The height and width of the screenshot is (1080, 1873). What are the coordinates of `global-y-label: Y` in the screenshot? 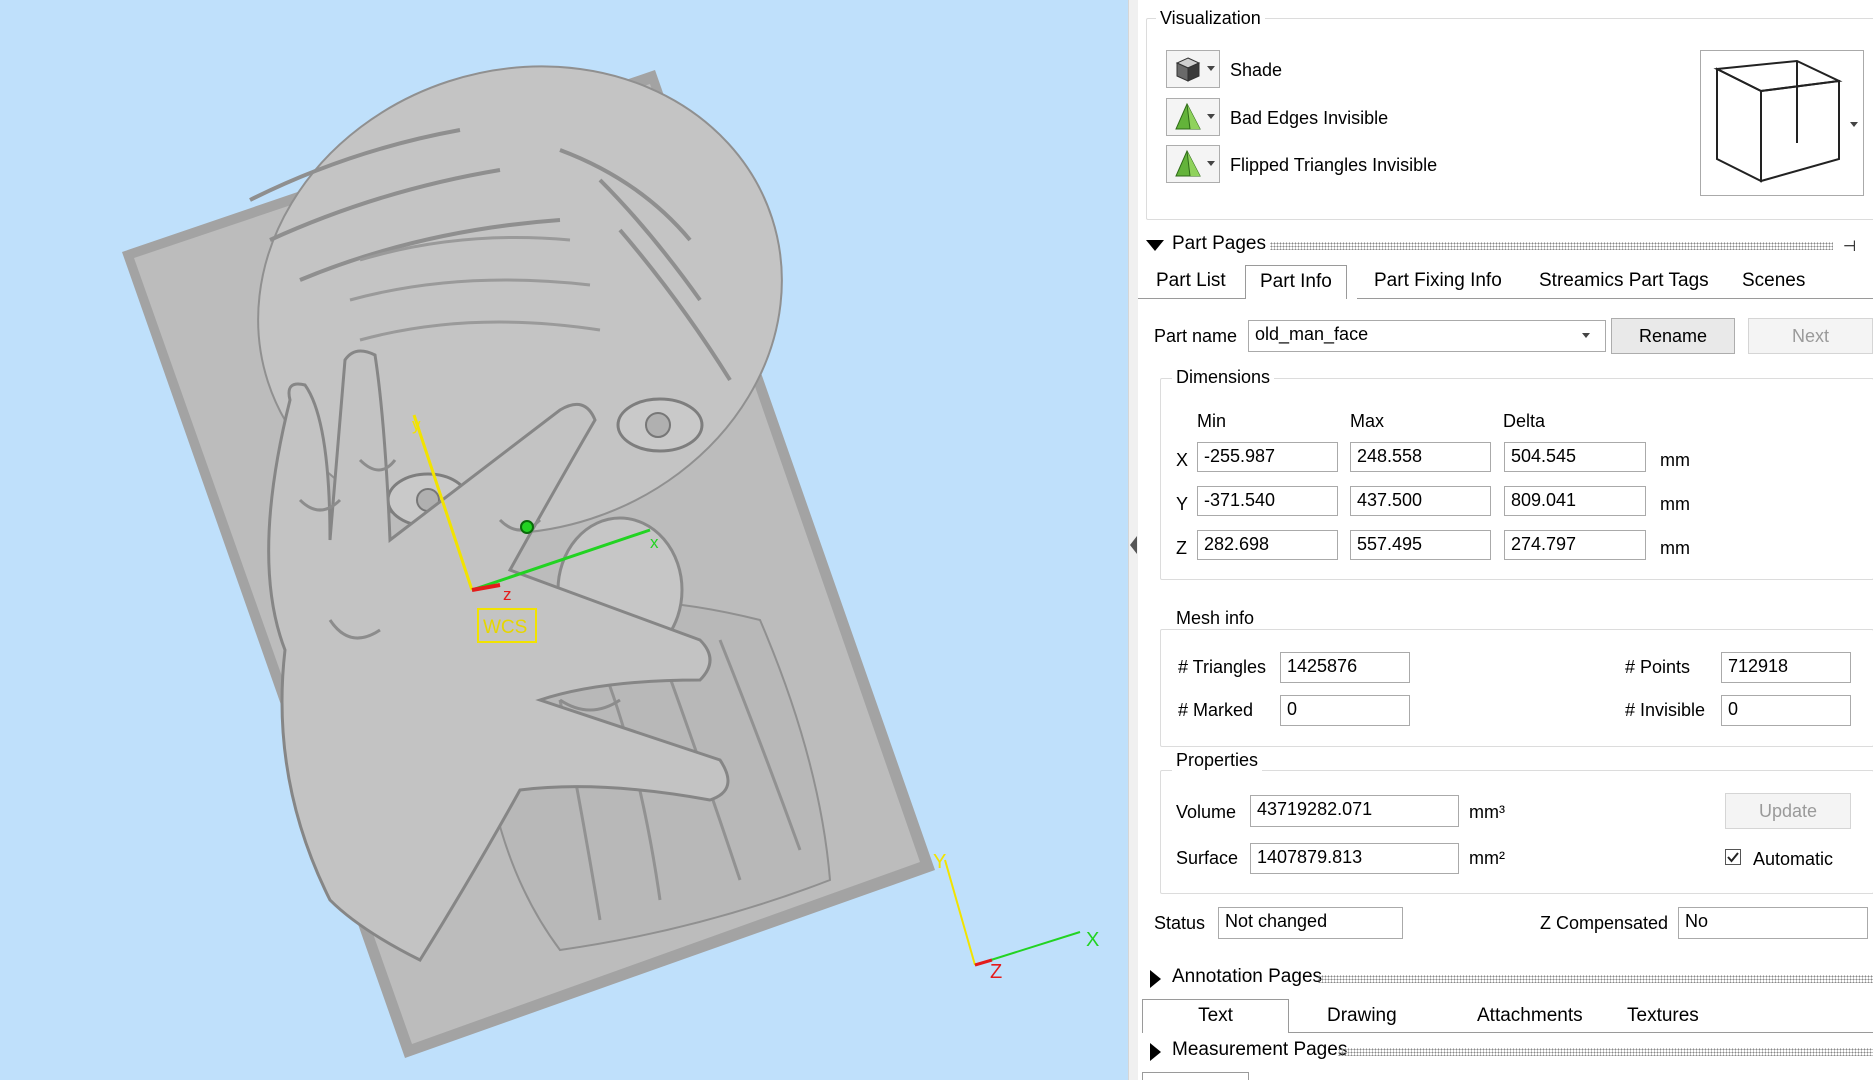 It's located at (939, 862).